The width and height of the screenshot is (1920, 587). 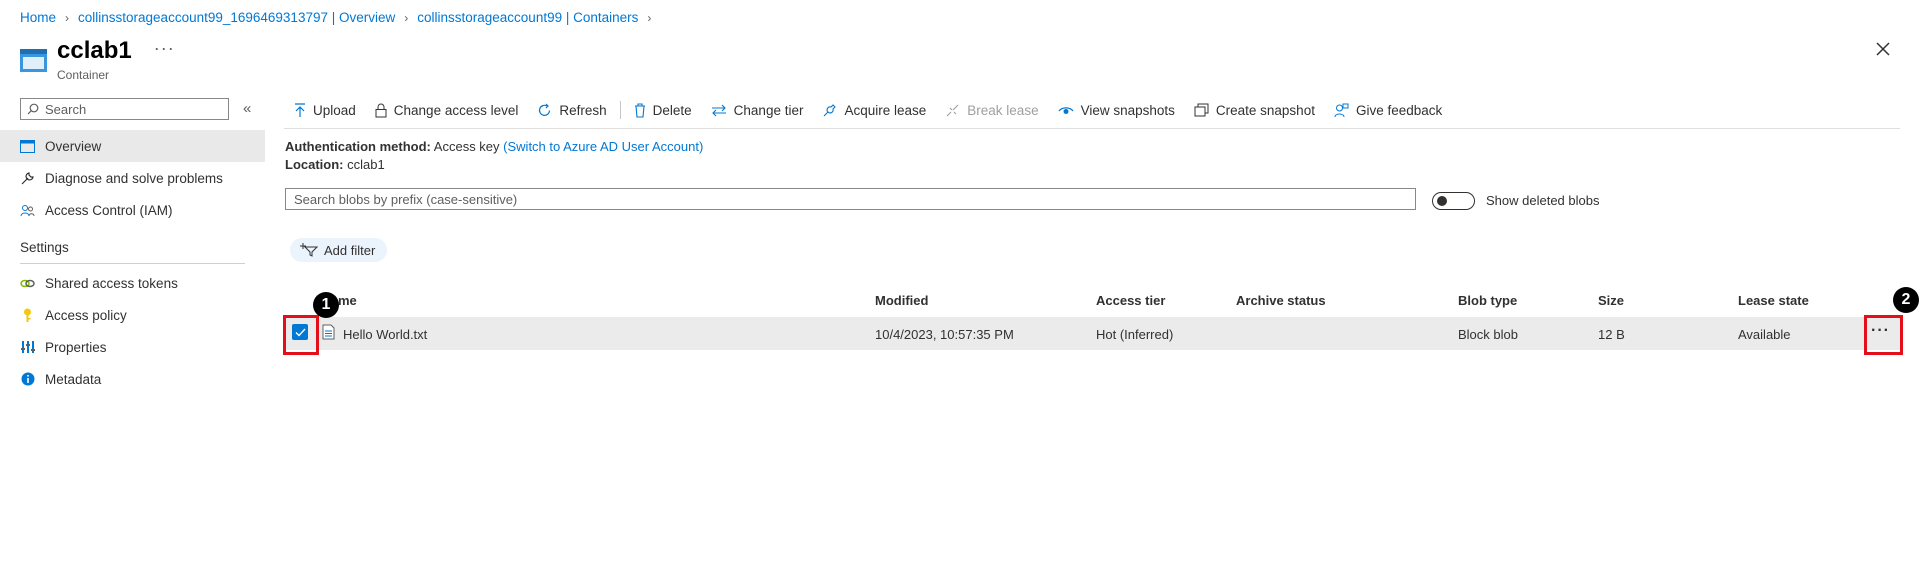 I want to click on search-icon, so click(x=33, y=109).